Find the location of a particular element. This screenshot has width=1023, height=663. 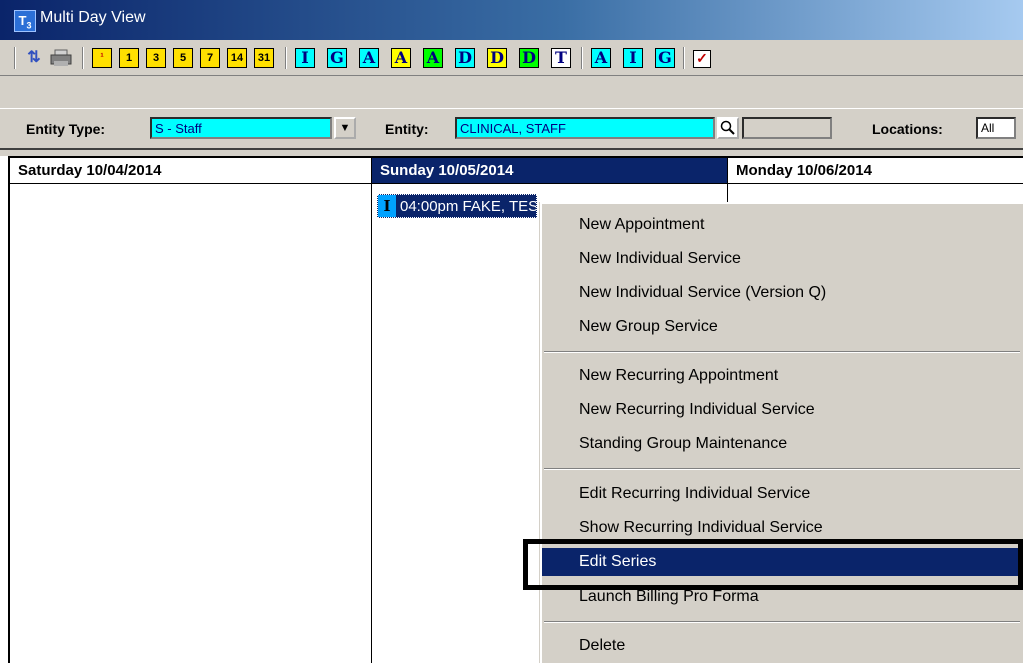

printer-icon is located at coordinates (61, 58).